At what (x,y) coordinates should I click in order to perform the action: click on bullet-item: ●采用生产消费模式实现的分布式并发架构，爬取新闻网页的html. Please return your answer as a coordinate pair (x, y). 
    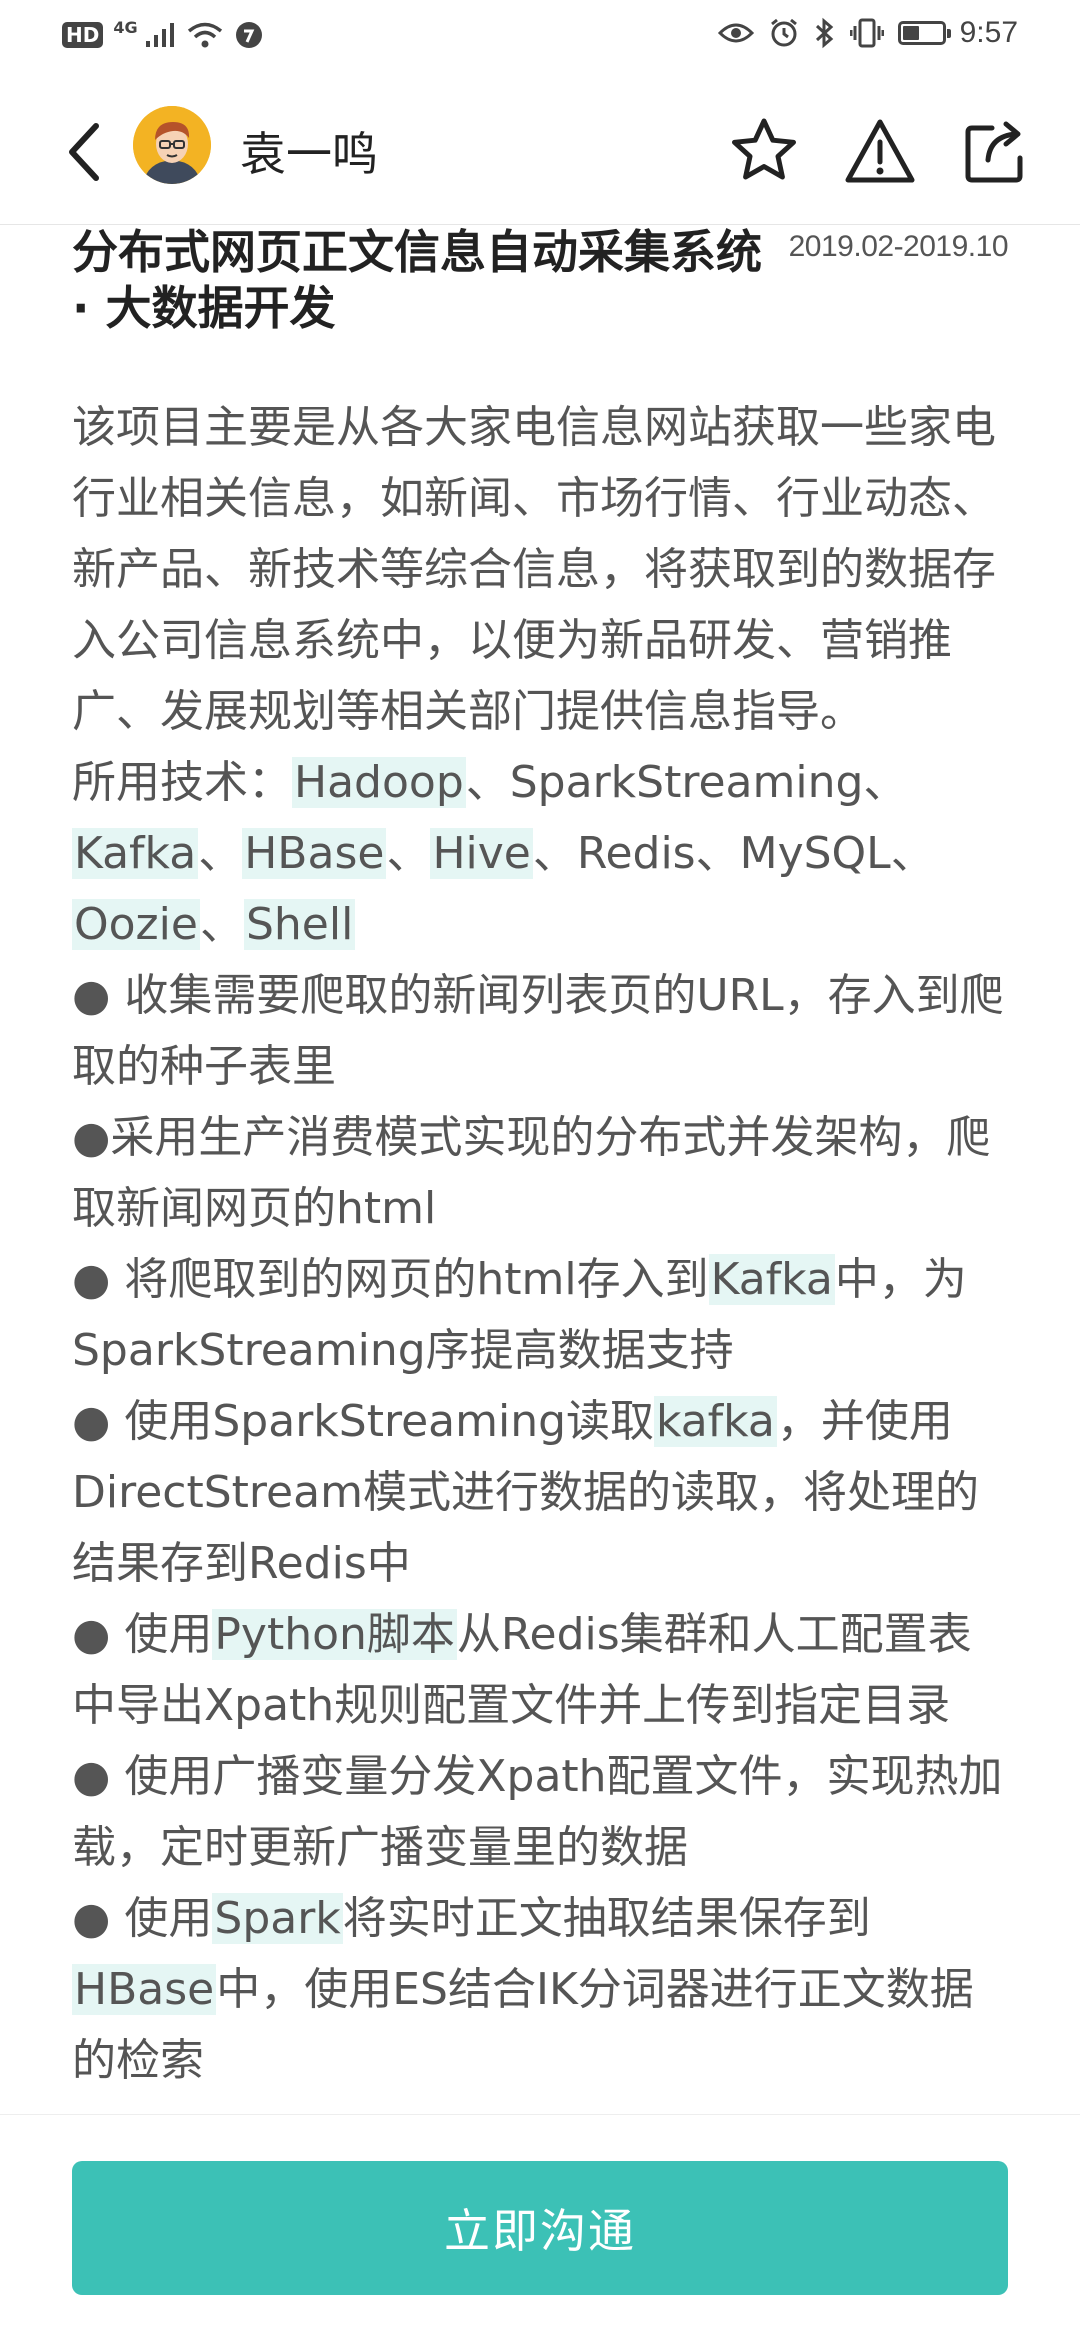
    Looking at the image, I should click on (540, 1173).